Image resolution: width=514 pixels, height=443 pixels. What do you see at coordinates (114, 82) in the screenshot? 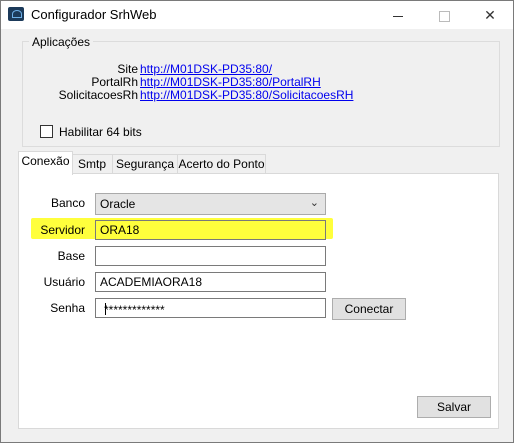
I see `app-label-portalrh: PortalRh` at bounding box center [114, 82].